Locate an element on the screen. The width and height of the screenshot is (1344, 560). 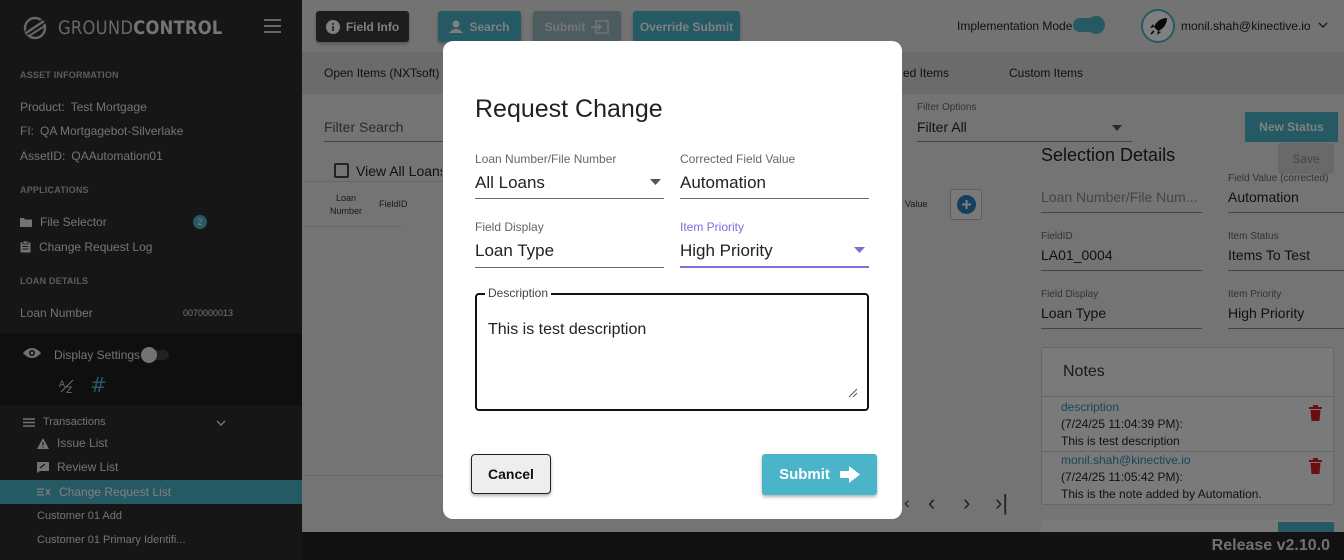
arrow-right-icon is located at coordinates (849, 474).